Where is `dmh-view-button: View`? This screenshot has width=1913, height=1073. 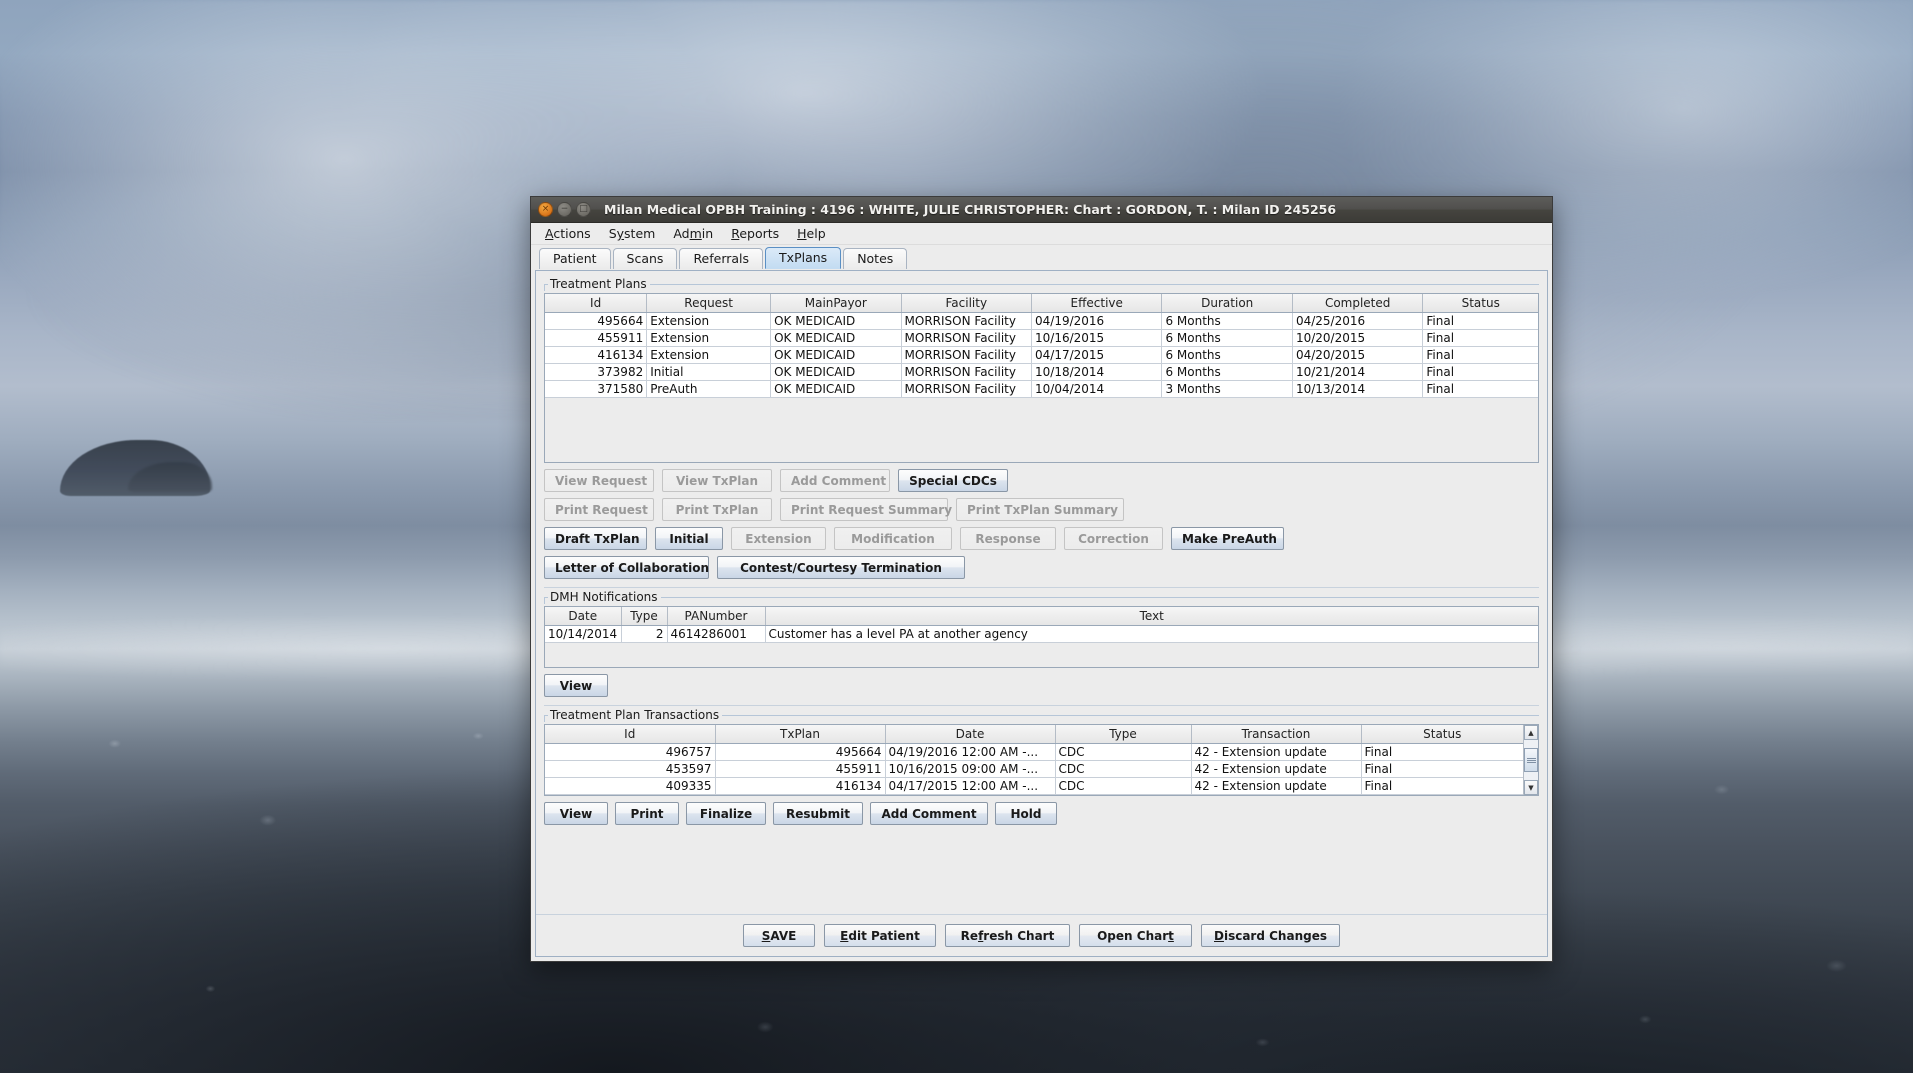 dmh-view-button: View is located at coordinates (576, 685).